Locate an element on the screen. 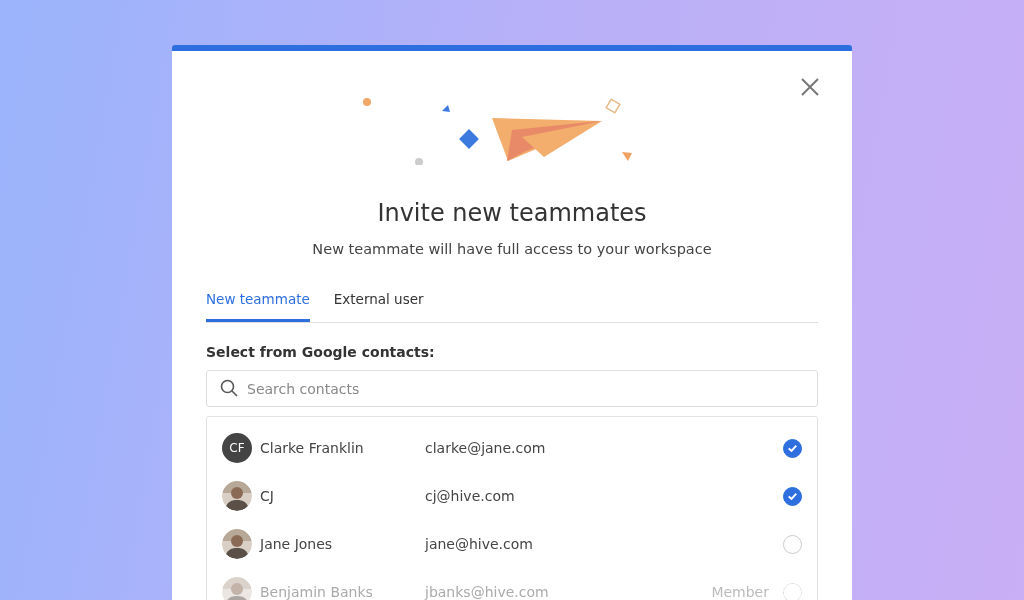 This screenshot has width=1024, height=600. contact-email: jbanks@hive.com is located at coordinates (487, 592).